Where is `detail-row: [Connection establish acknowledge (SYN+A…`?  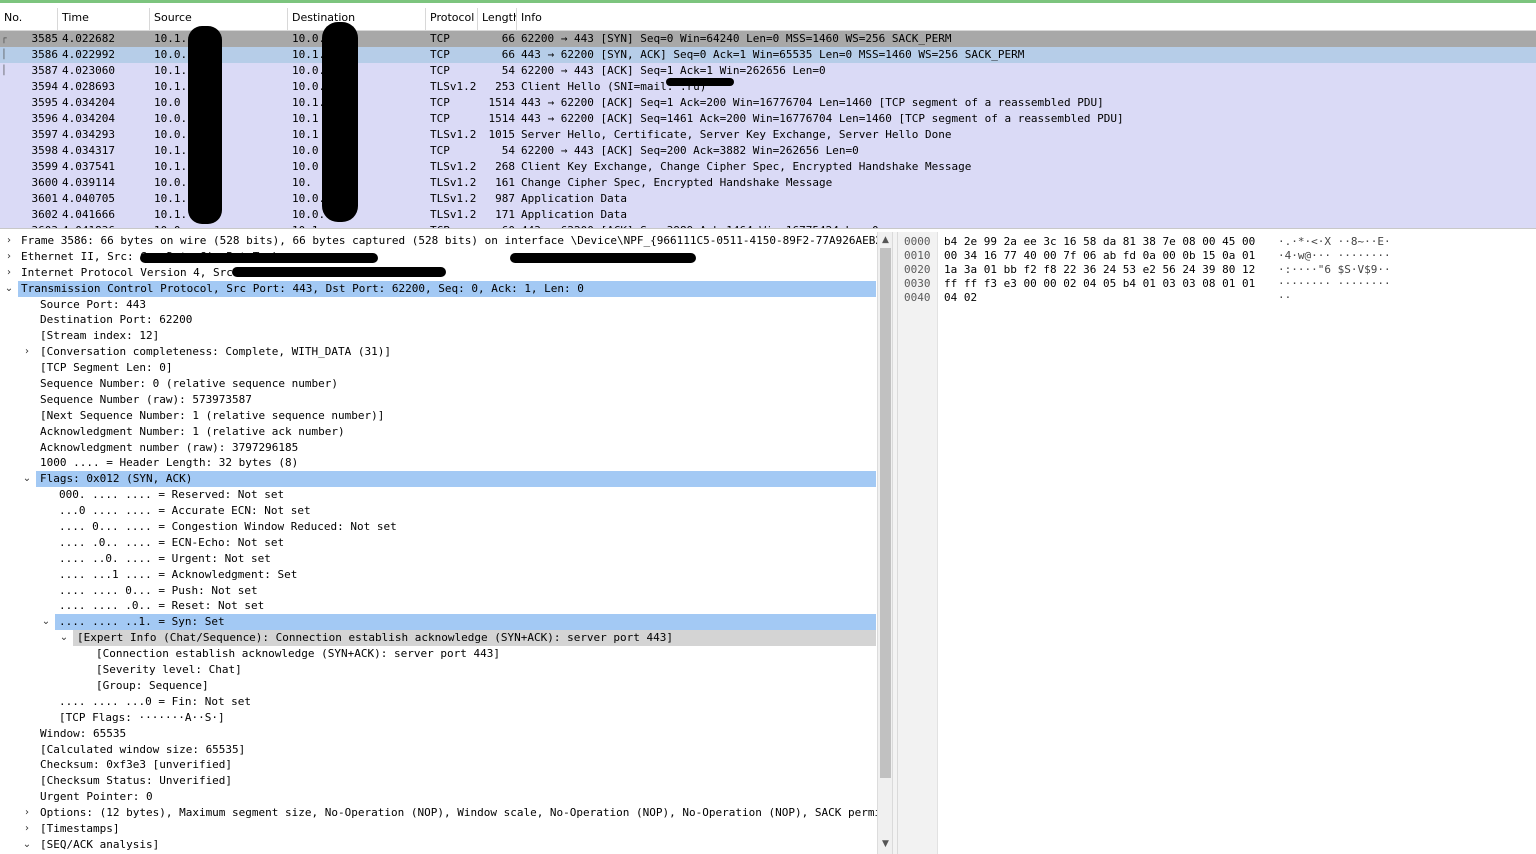
detail-row: [Connection establish acknowledge (SYN+A… is located at coordinates (438, 654).